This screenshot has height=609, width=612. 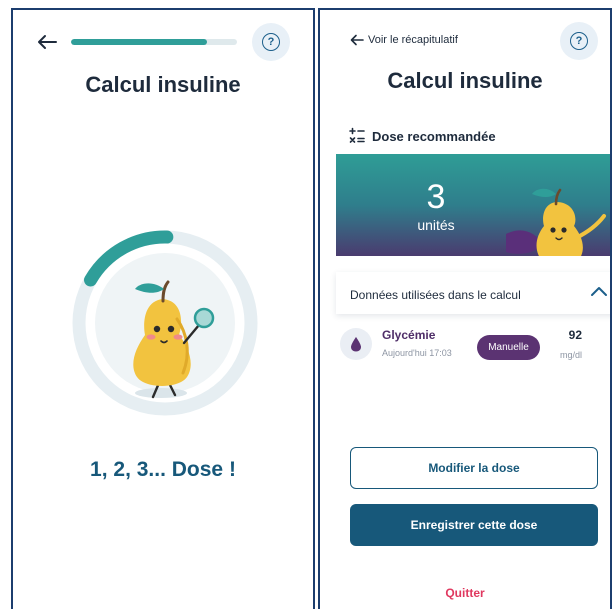 What do you see at coordinates (474, 468) in the screenshot?
I see `modify-dose-button: Modifier la dose` at bounding box center [474, 468].